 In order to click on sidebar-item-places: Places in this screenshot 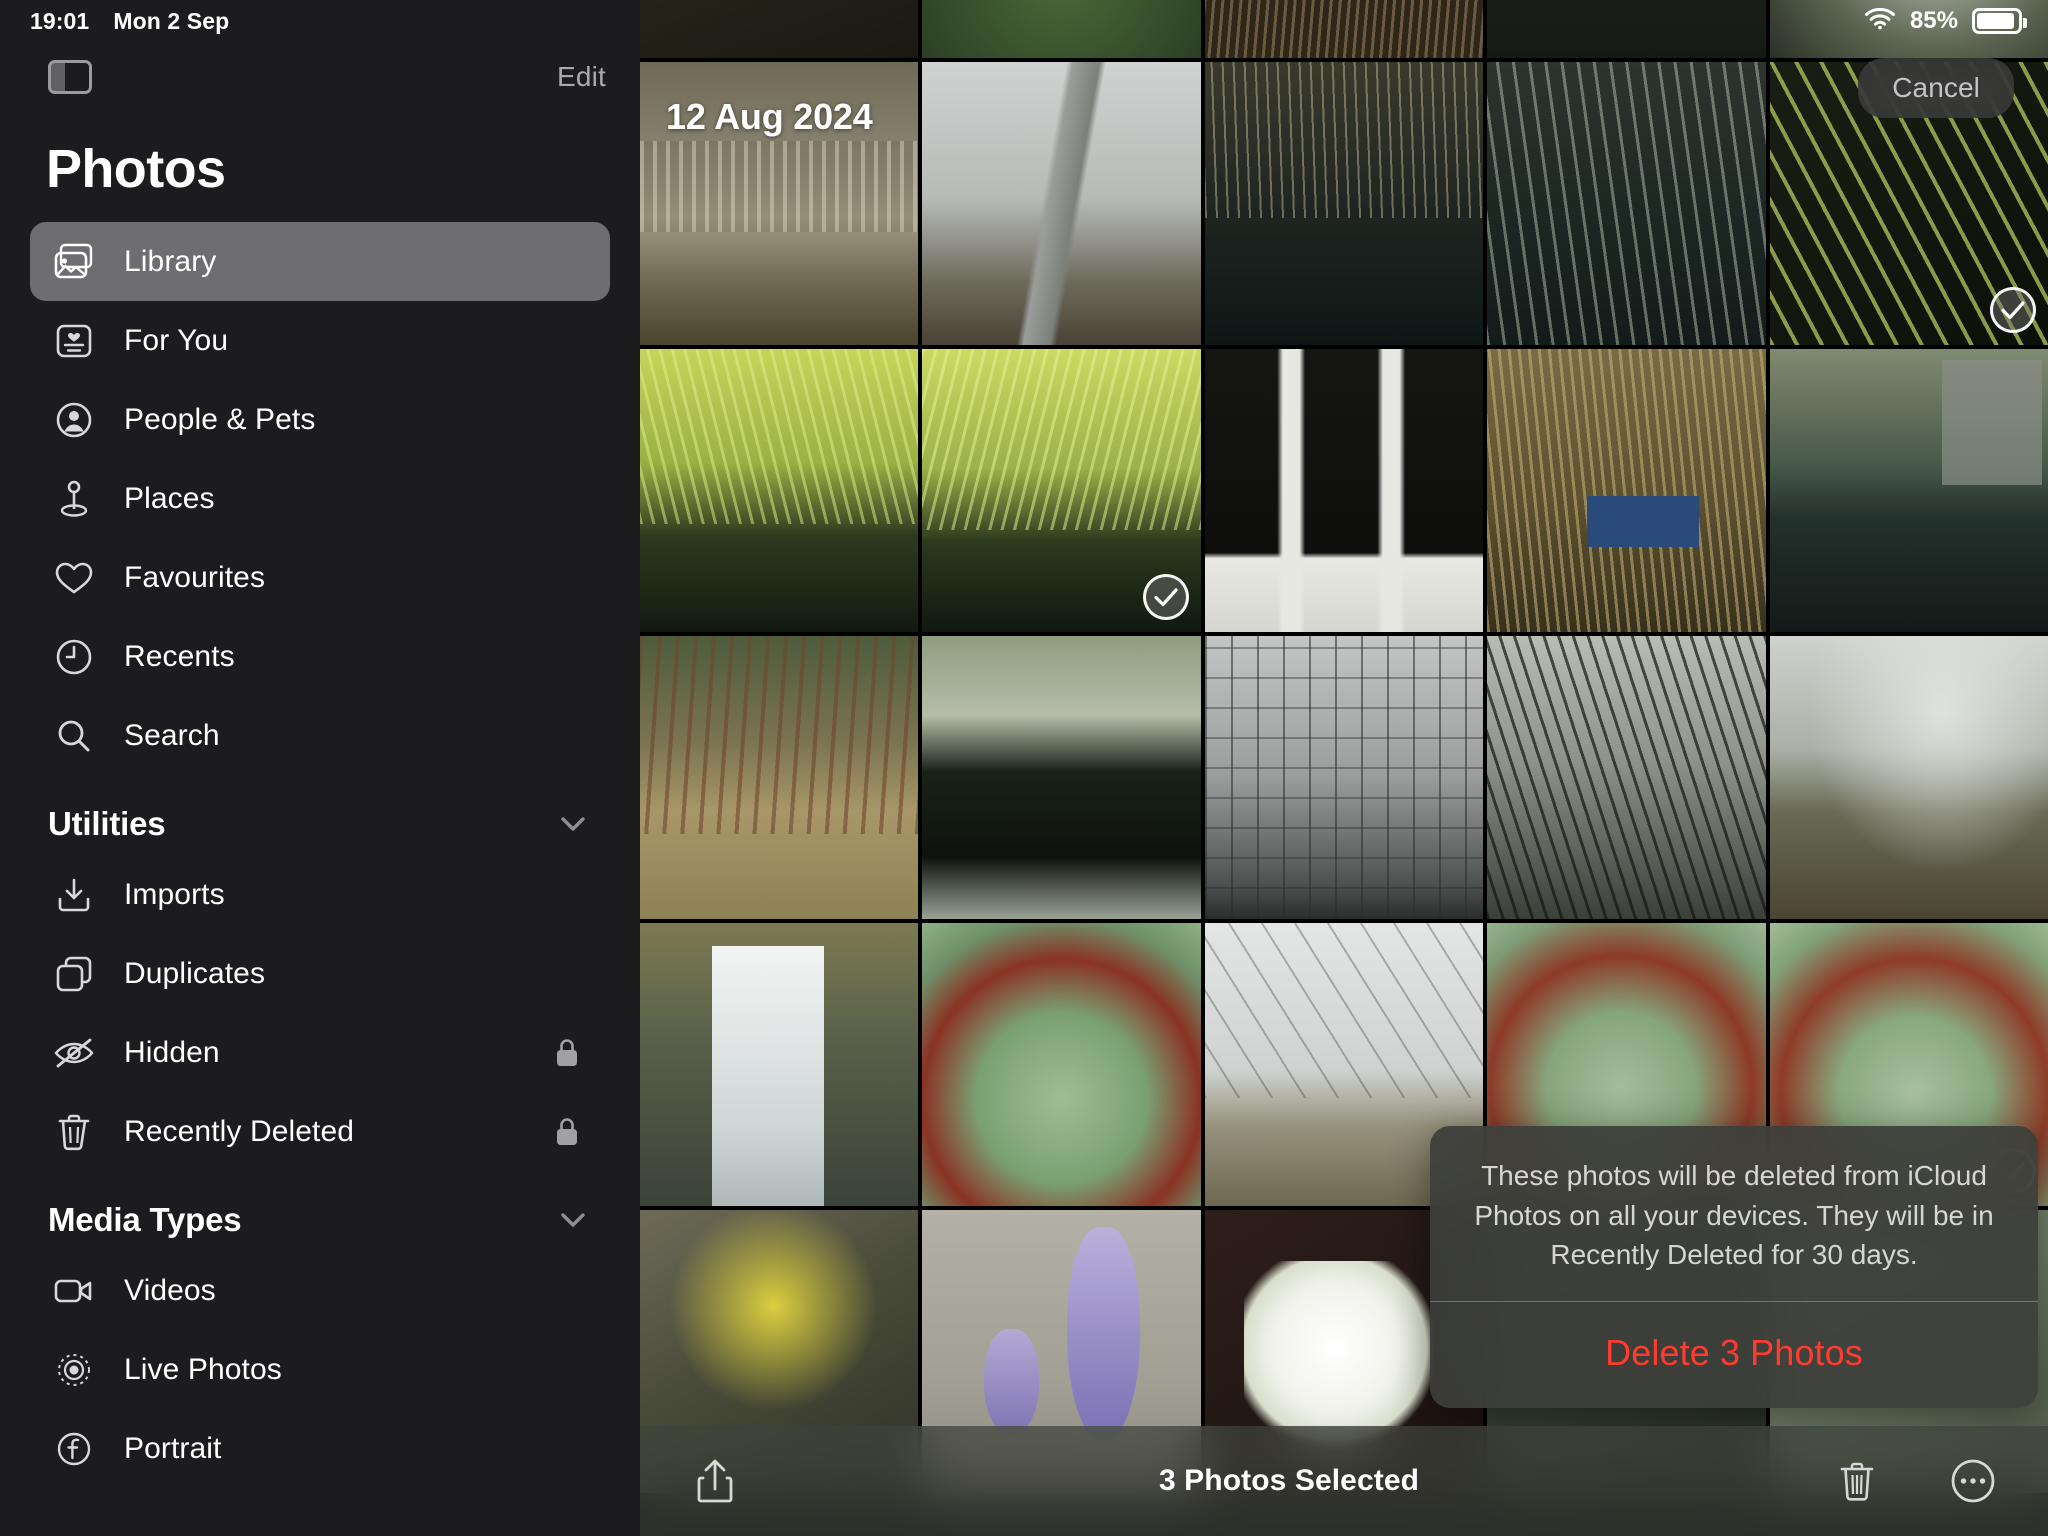, I will do `click(320, 498)`.